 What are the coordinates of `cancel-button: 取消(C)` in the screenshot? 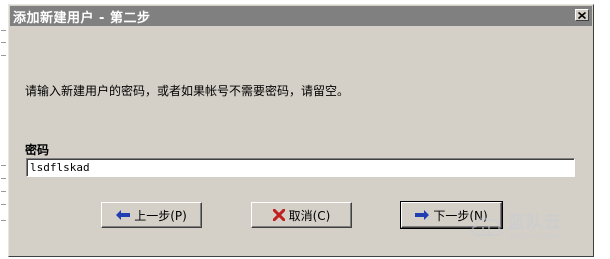 It's located at (301, 215).